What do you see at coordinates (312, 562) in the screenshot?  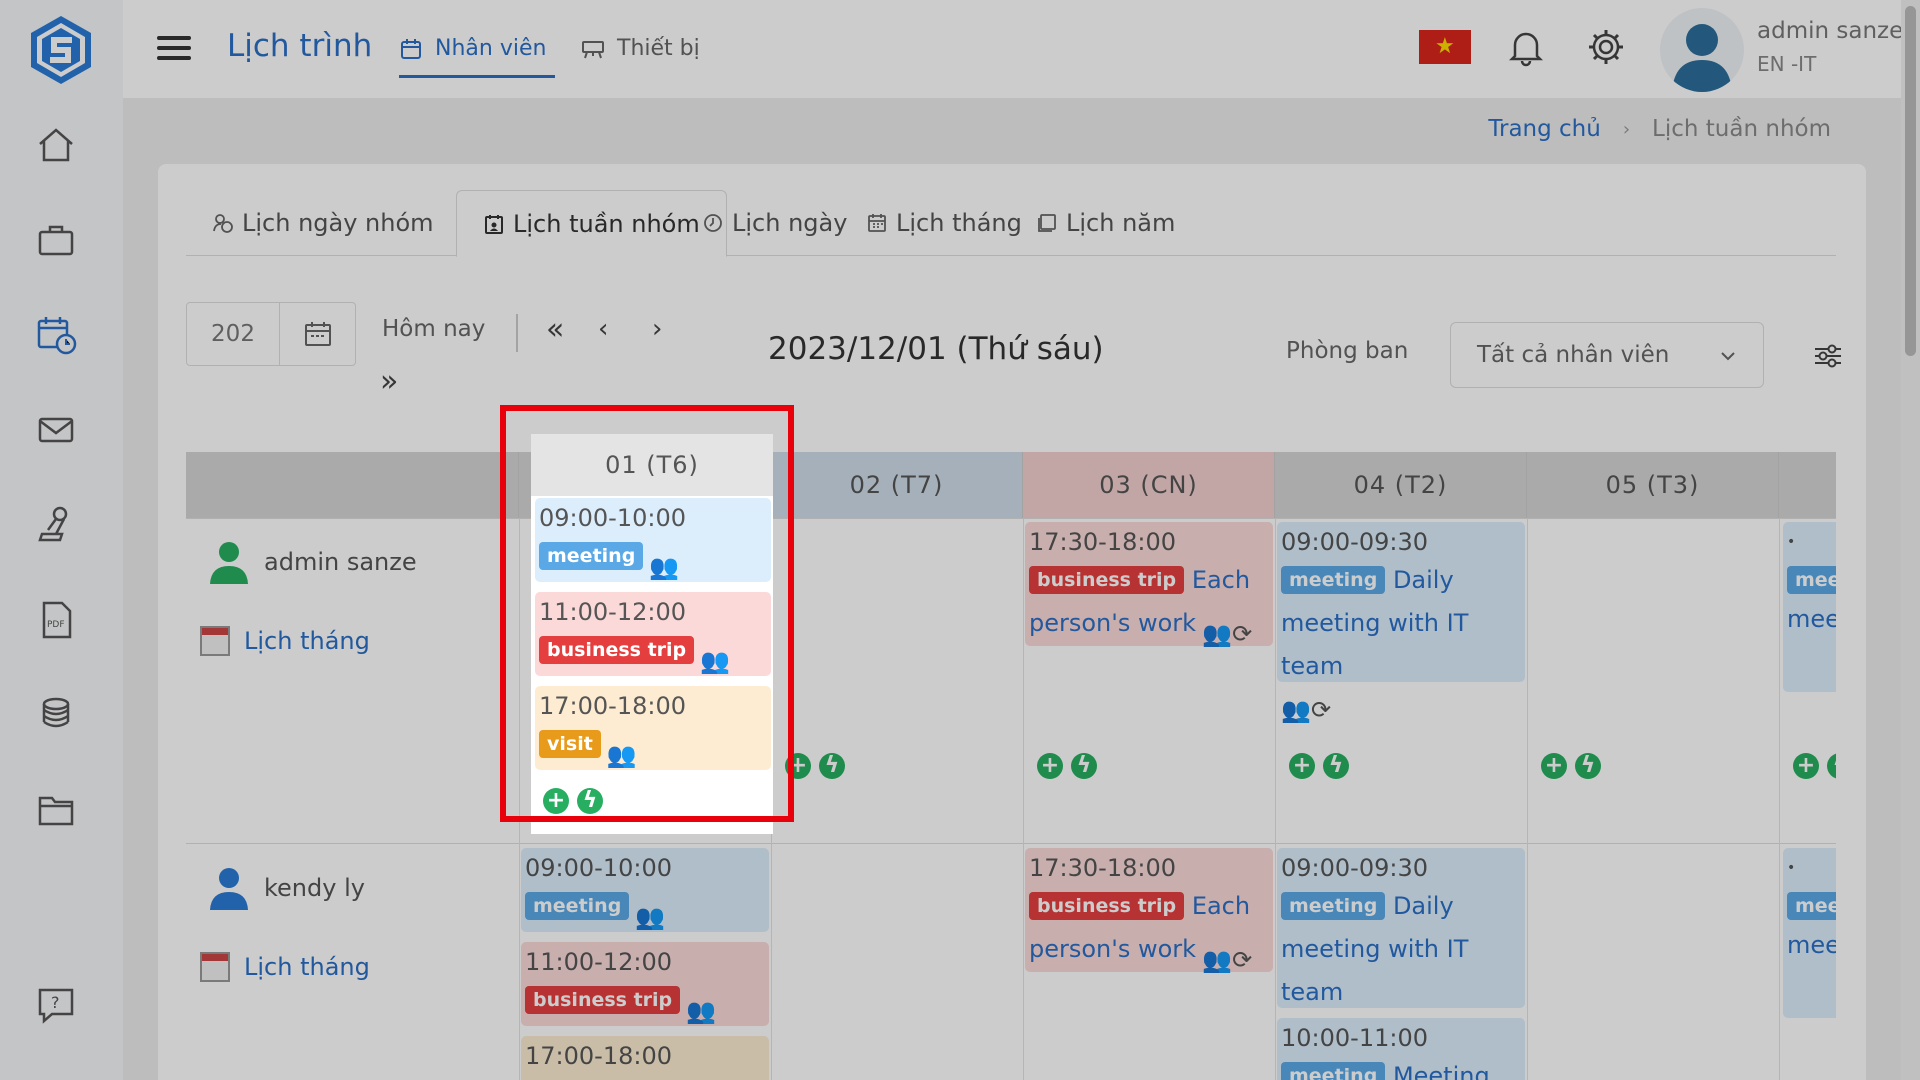 I see `employee-row-admin: admin sanze` at bounding box center [312, 562].